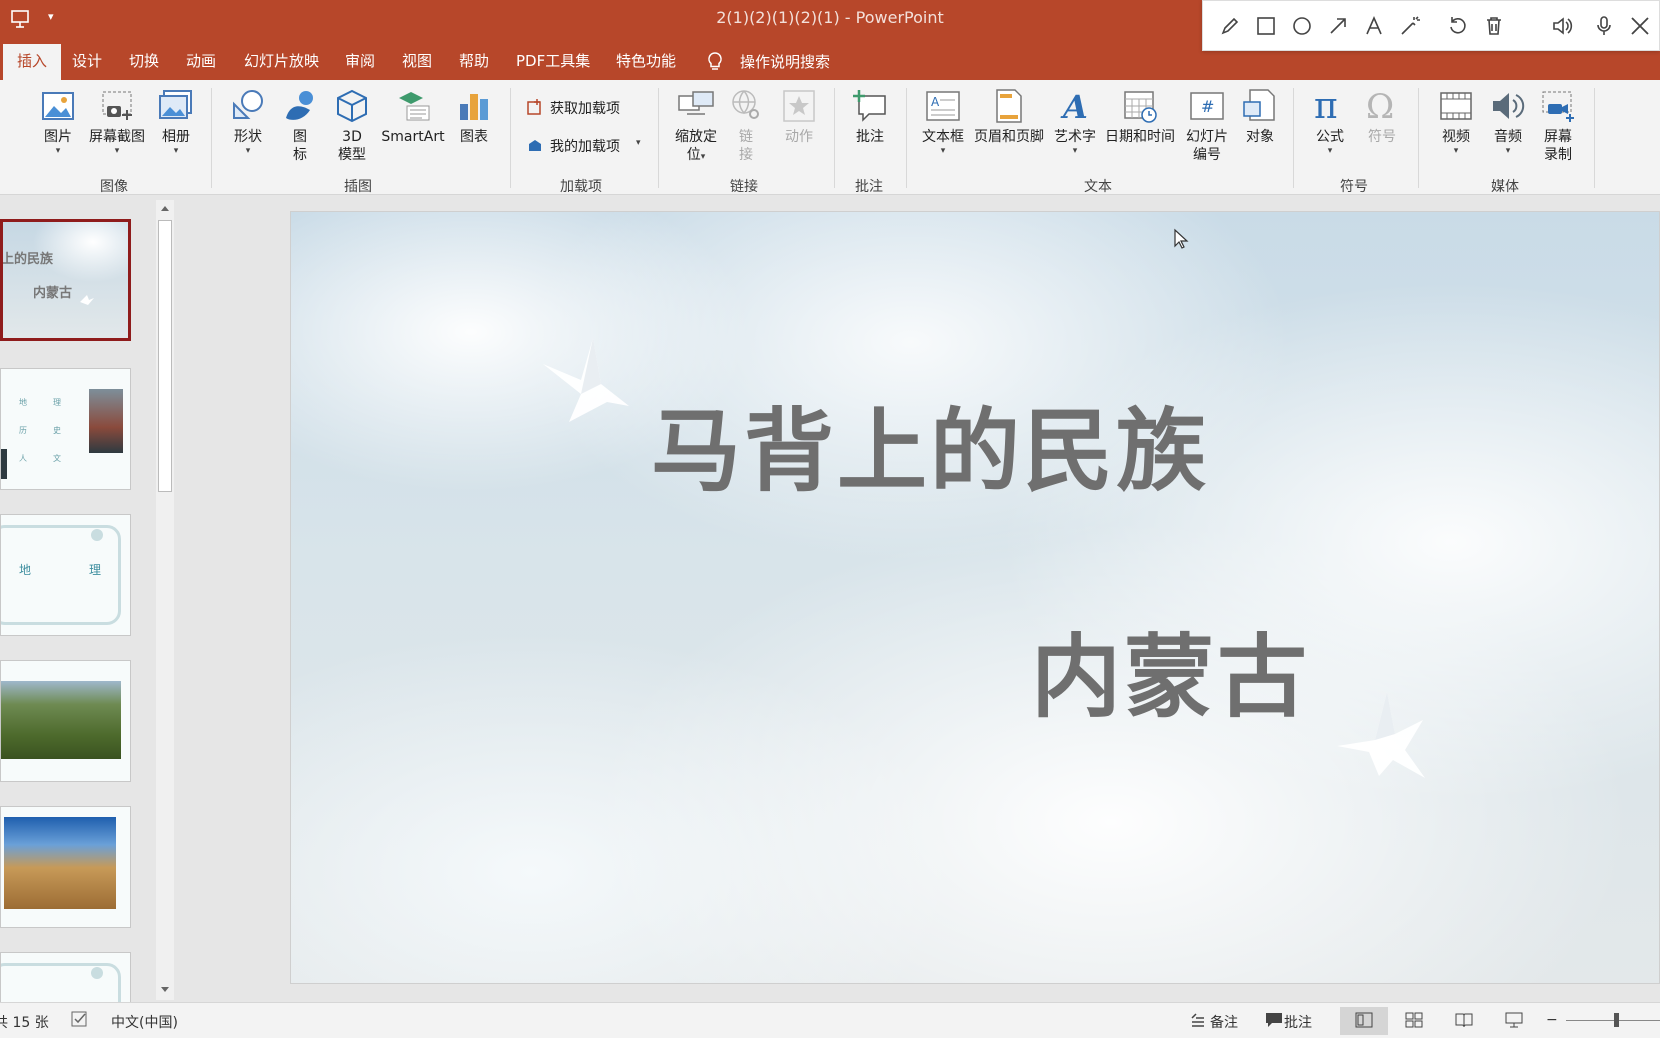  Describe the element at coordinates (1604, 26) in the screenshot. I see `microphone-icon` at that location.